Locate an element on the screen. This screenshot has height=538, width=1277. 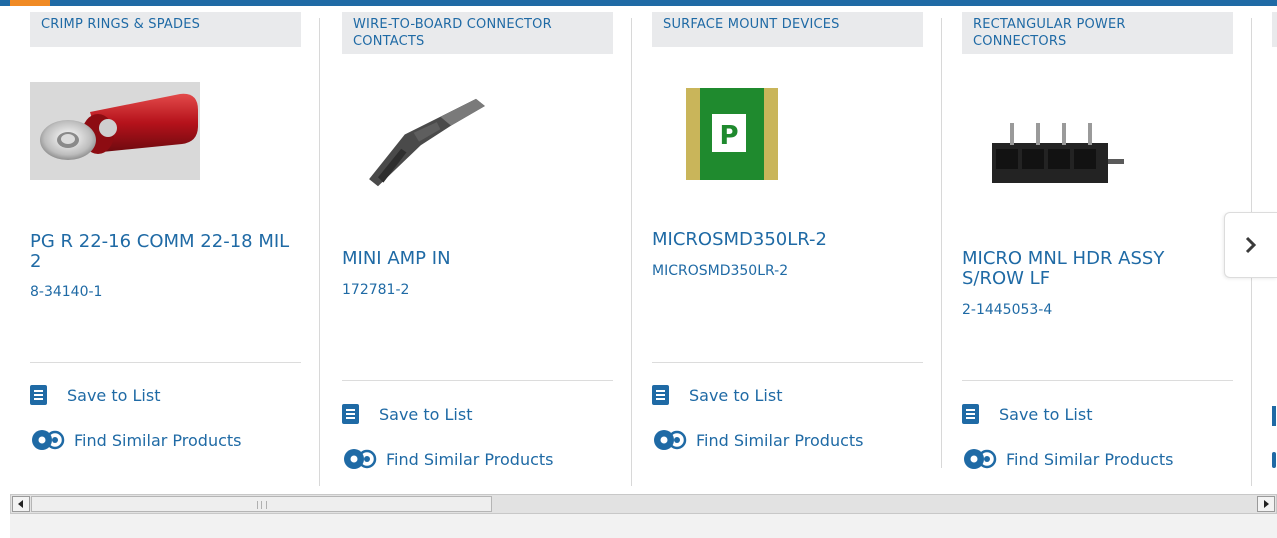
scroll-left-button is located at coordinates (21, 504).